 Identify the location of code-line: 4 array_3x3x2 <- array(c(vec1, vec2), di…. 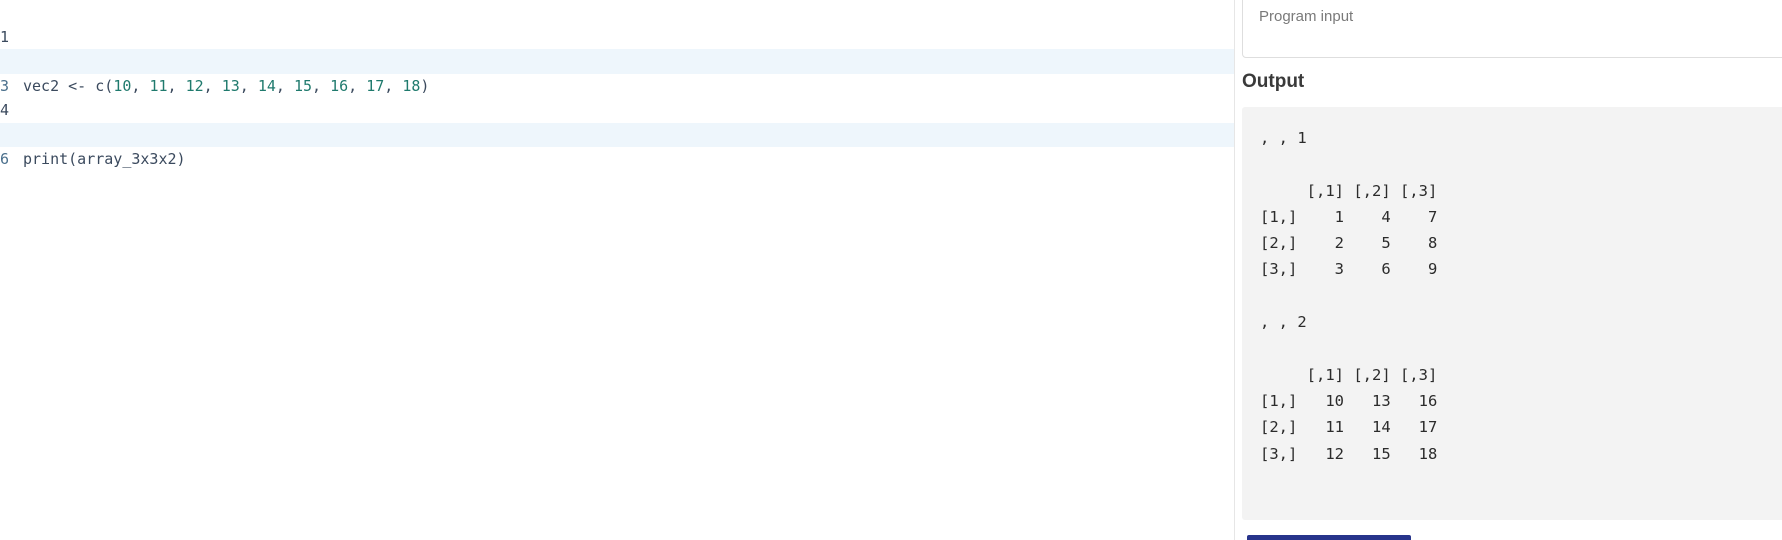
(617, 109).